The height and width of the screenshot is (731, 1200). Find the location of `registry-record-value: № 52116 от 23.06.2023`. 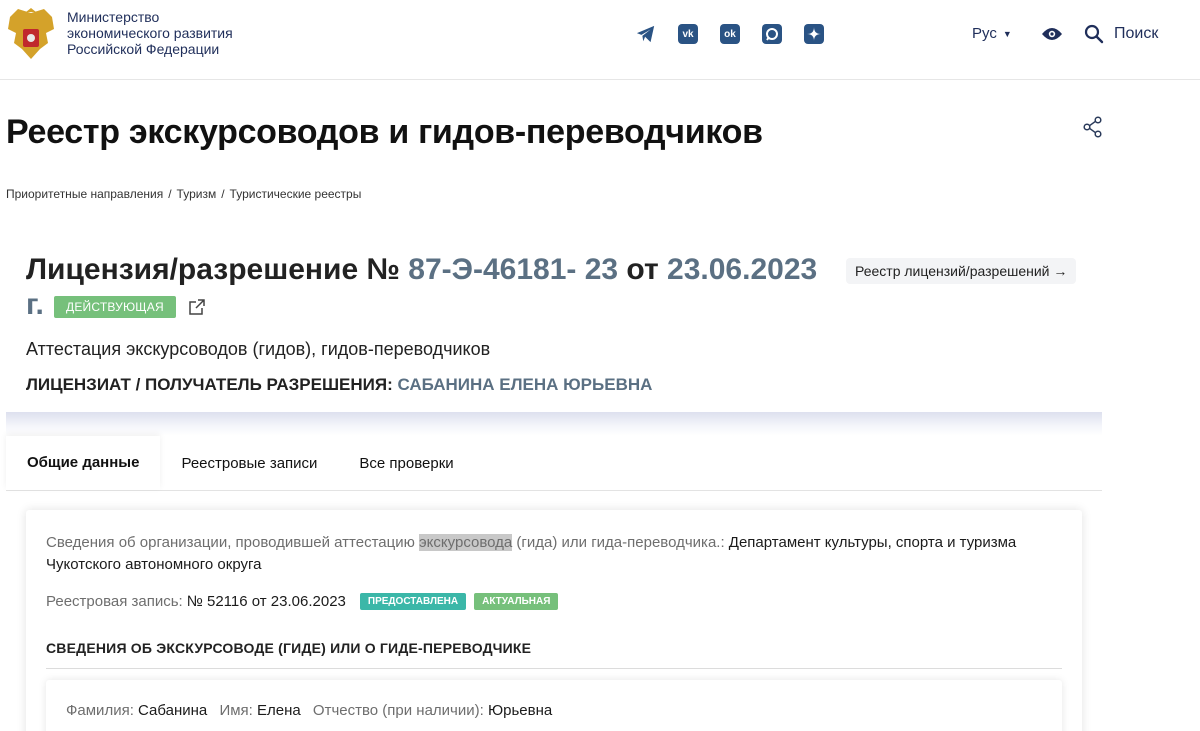

registry-record-value: № 52116 от 23.06.2023 is located at coordinates (266, 601).